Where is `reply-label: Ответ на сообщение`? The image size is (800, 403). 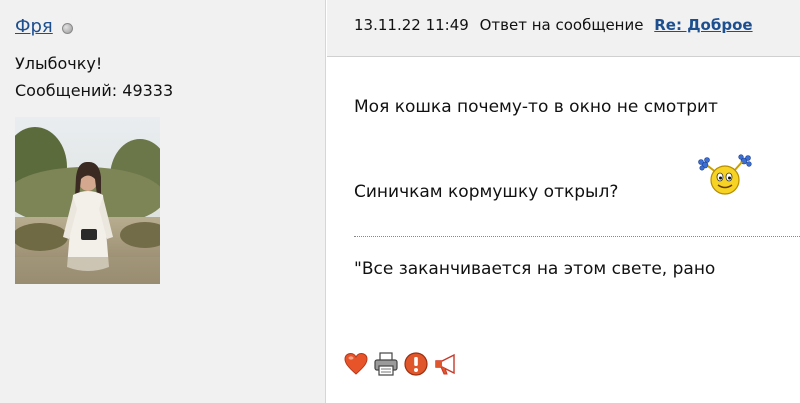
reply-label: Ответ на сообщение is located at coordinates (561, 25).